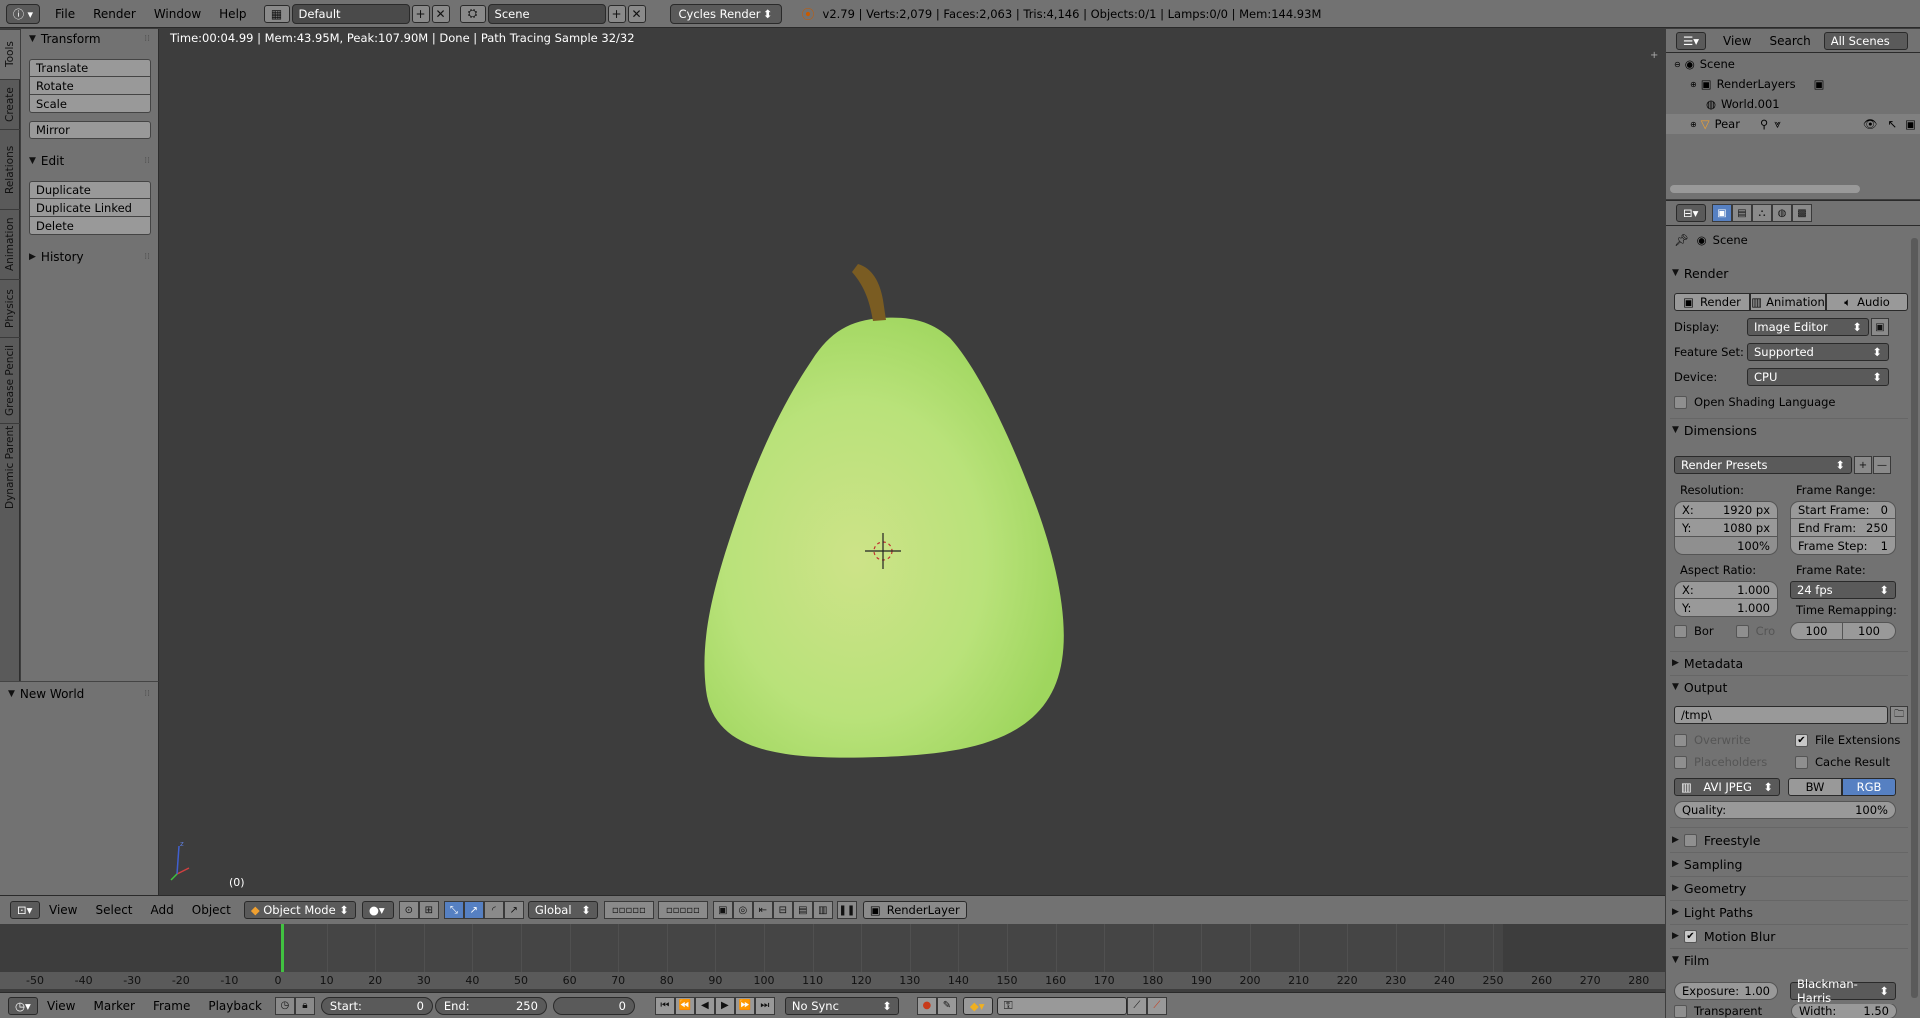  I want to click on light-paths-panel-header: ▶ Light Paths, so click(1790, 912).